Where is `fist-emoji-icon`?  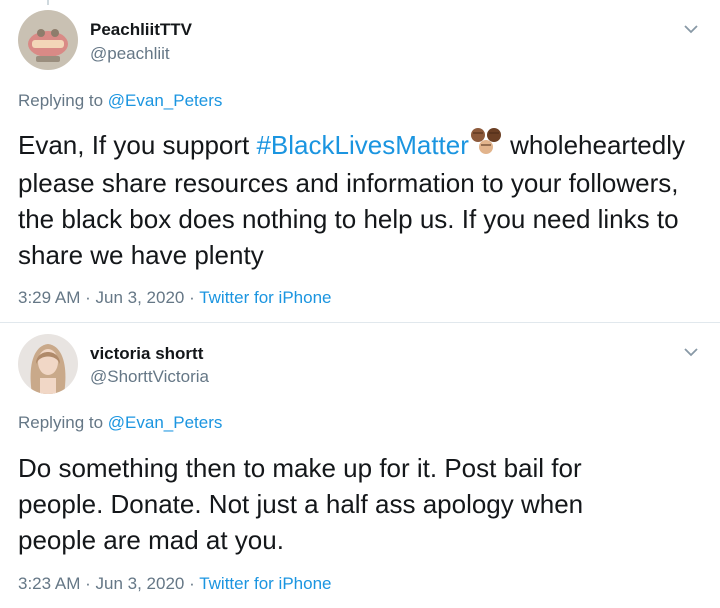
fist-emoji-icon is located at coordinates (486, 145).